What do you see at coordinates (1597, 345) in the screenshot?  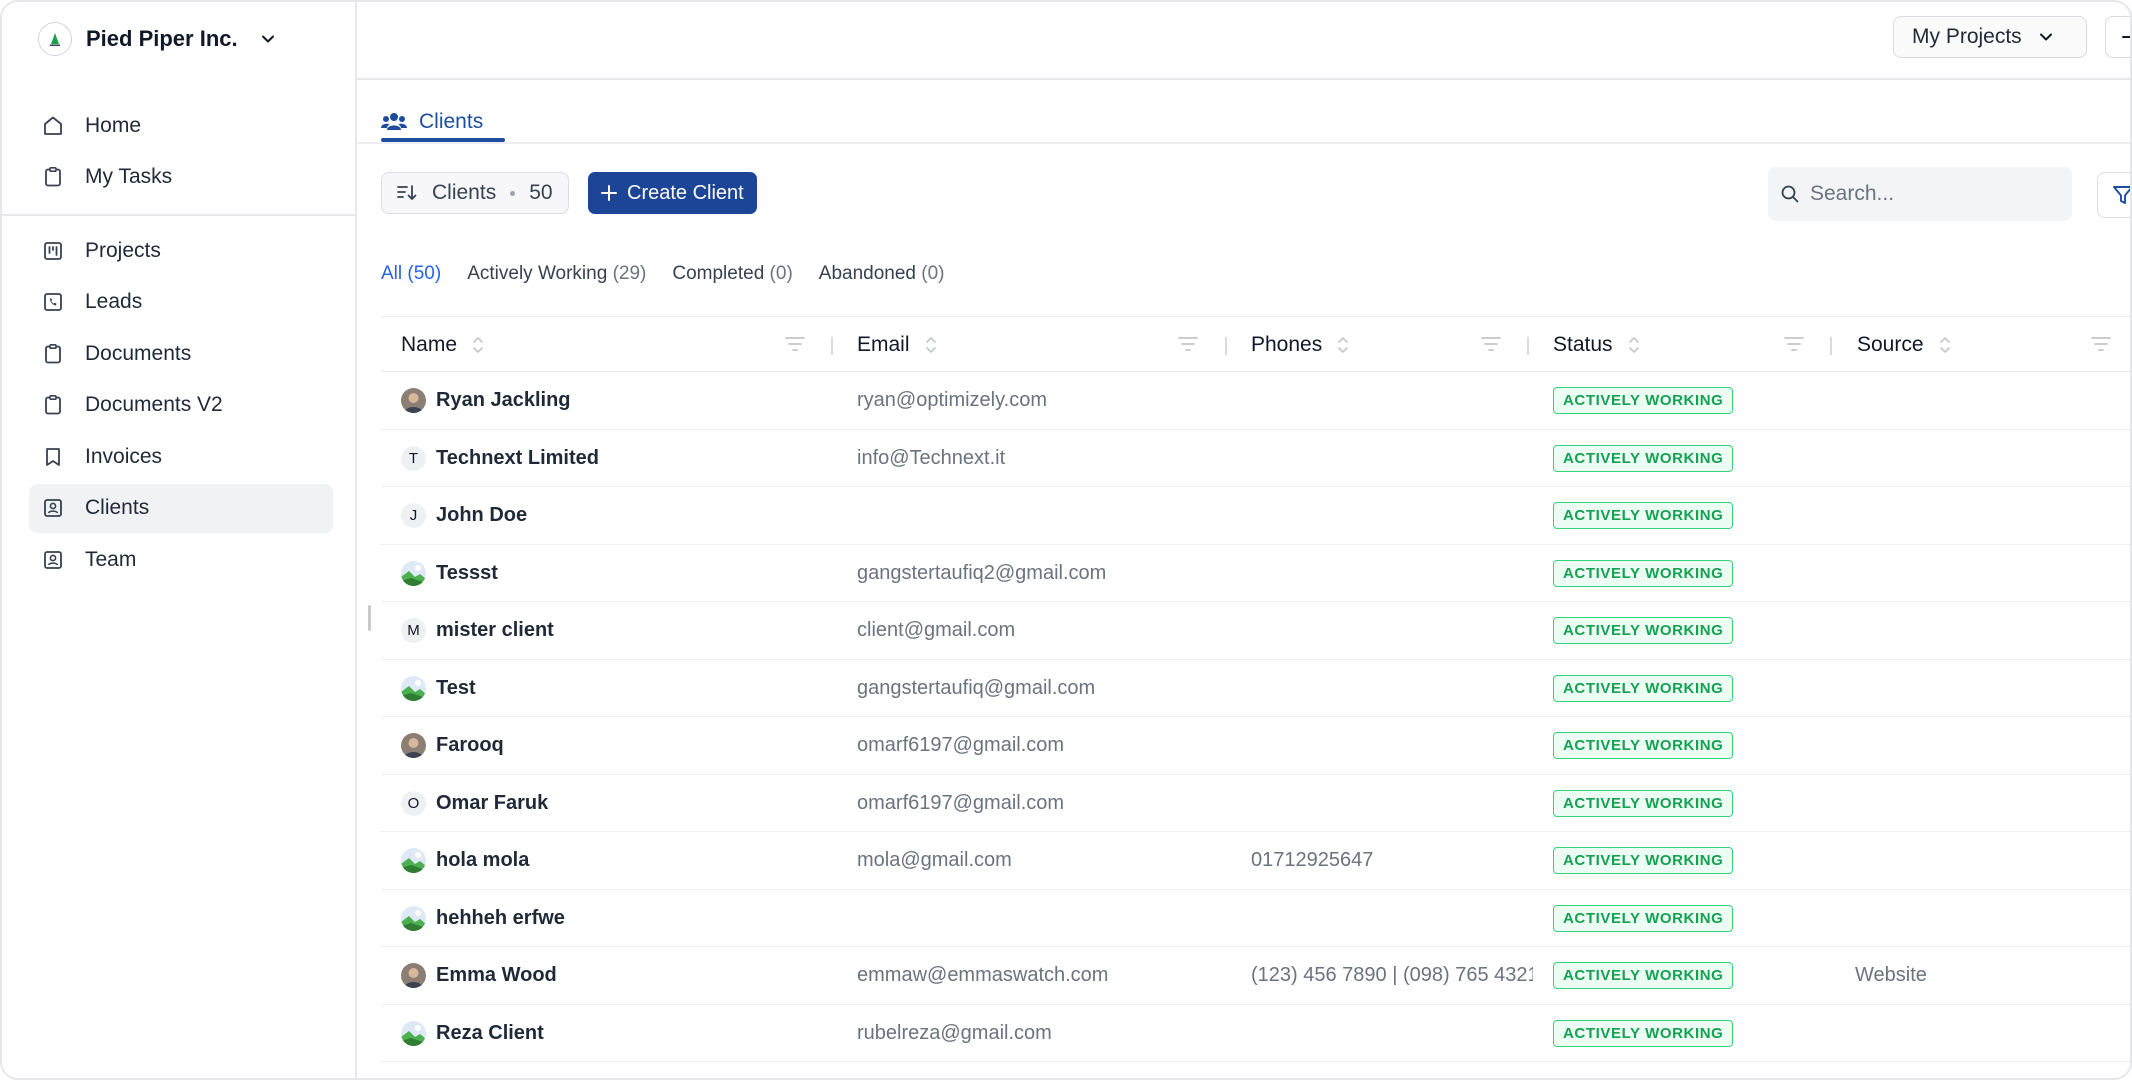 I see `column-header-status: Status` at bounding box center [1597, 345].